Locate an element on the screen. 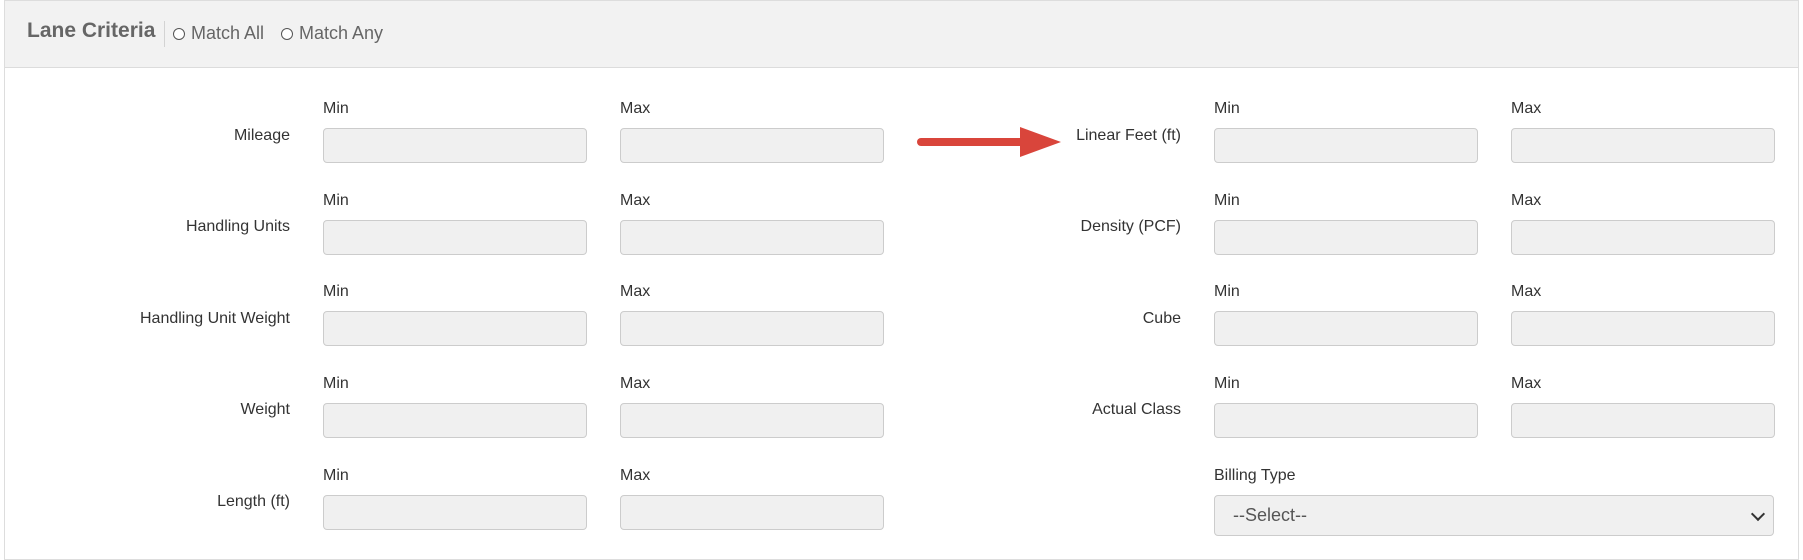  cube-label: Cube is located at coordinates (1161, 318).